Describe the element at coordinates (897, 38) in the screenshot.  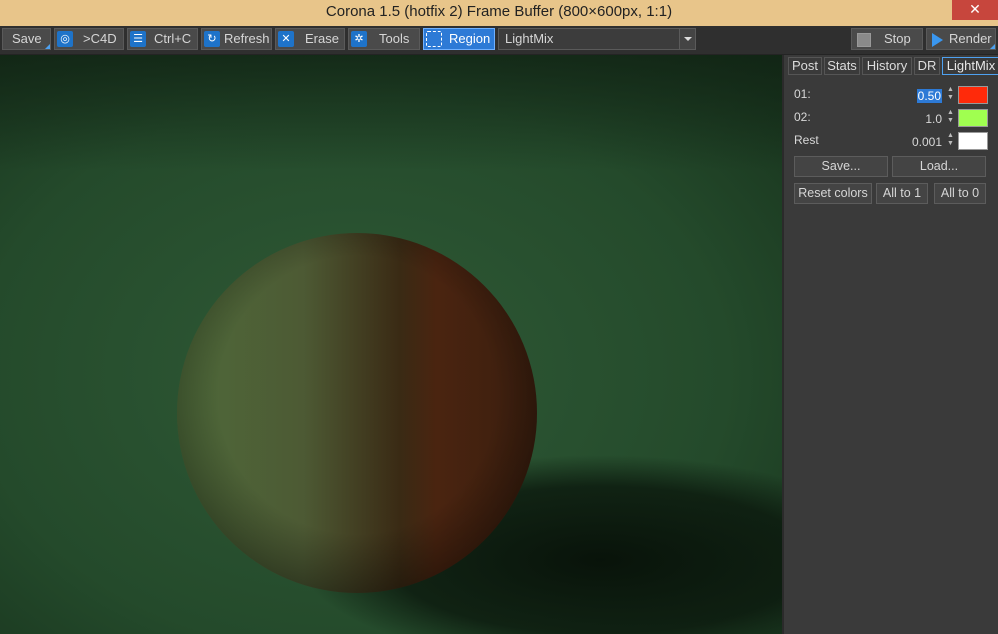
I see `stop-label: Stop` at that location.